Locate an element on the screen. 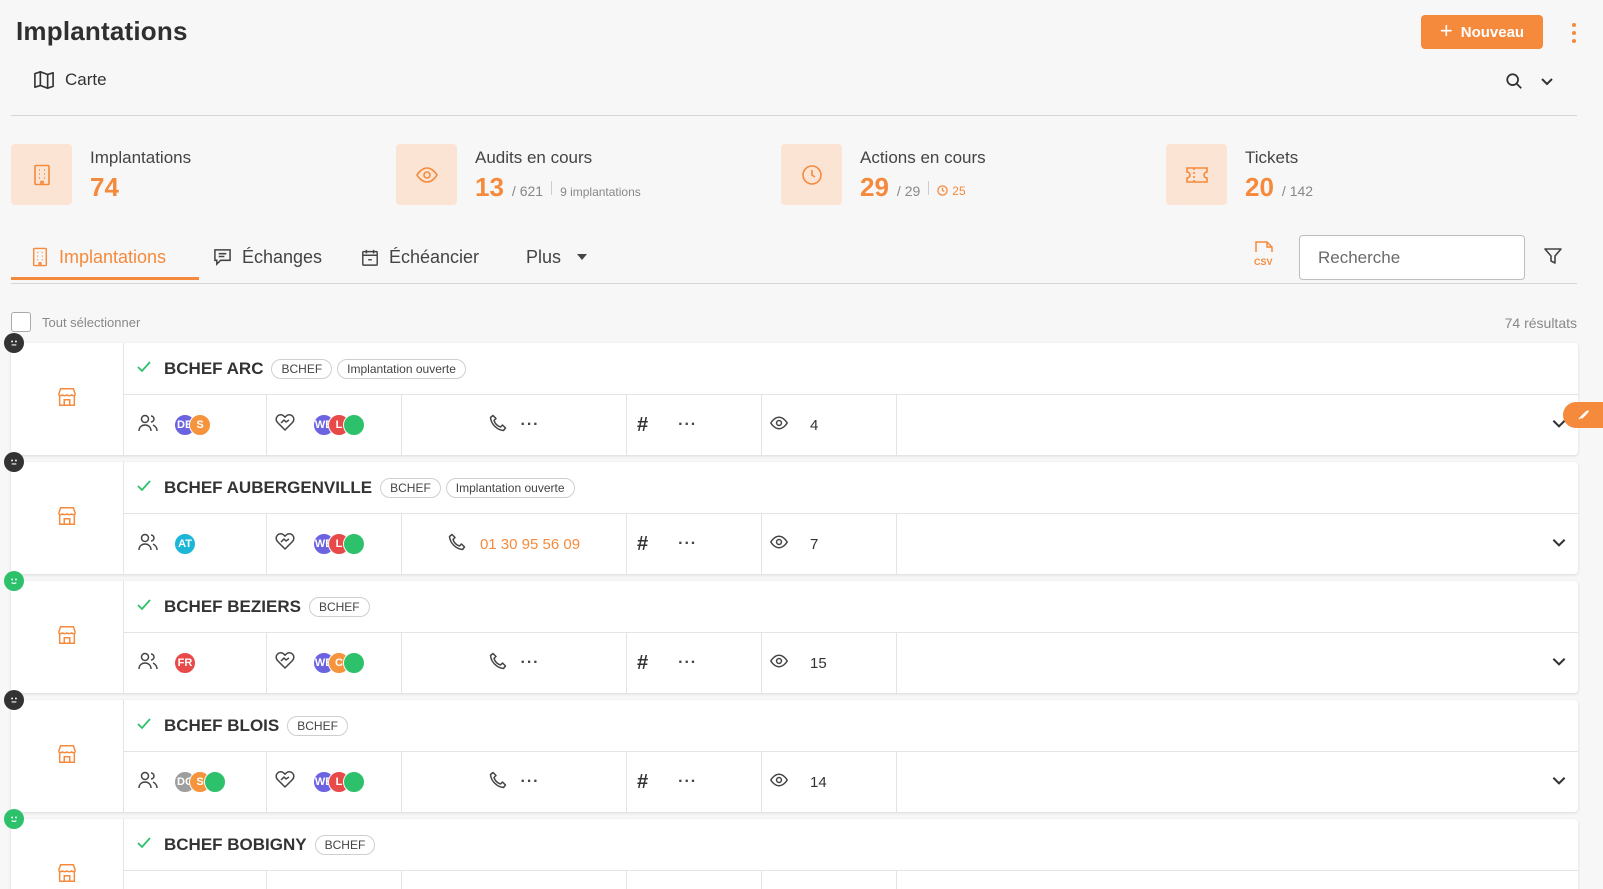 The width and height of the screenshot is (1603, 889). tab-implantations: Implantations is located at coordinates (98, 257).